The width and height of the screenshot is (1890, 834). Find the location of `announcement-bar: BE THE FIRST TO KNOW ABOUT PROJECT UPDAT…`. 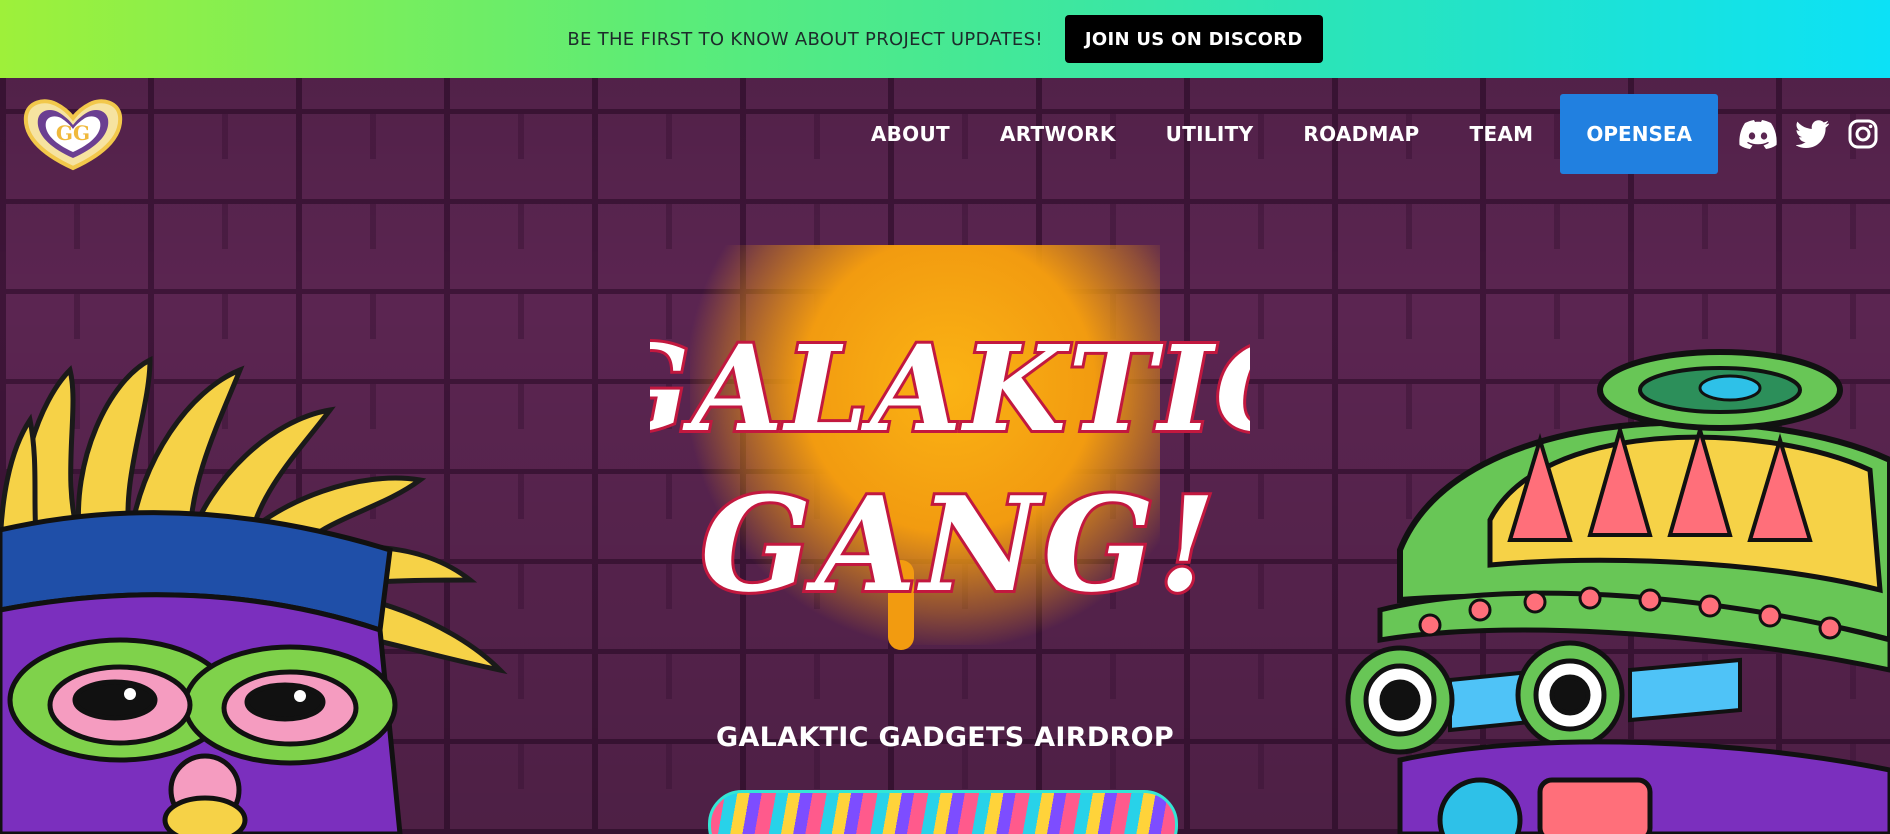

announcement-bar: BE THE FIRST TO KNOW ABOUT PROJECT UPDAT… is located at coordinates (945, 39).